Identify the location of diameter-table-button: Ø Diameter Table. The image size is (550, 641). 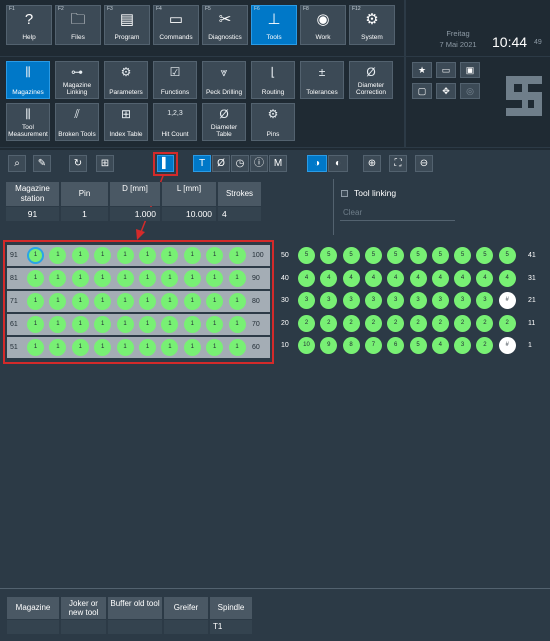
(224, 122).